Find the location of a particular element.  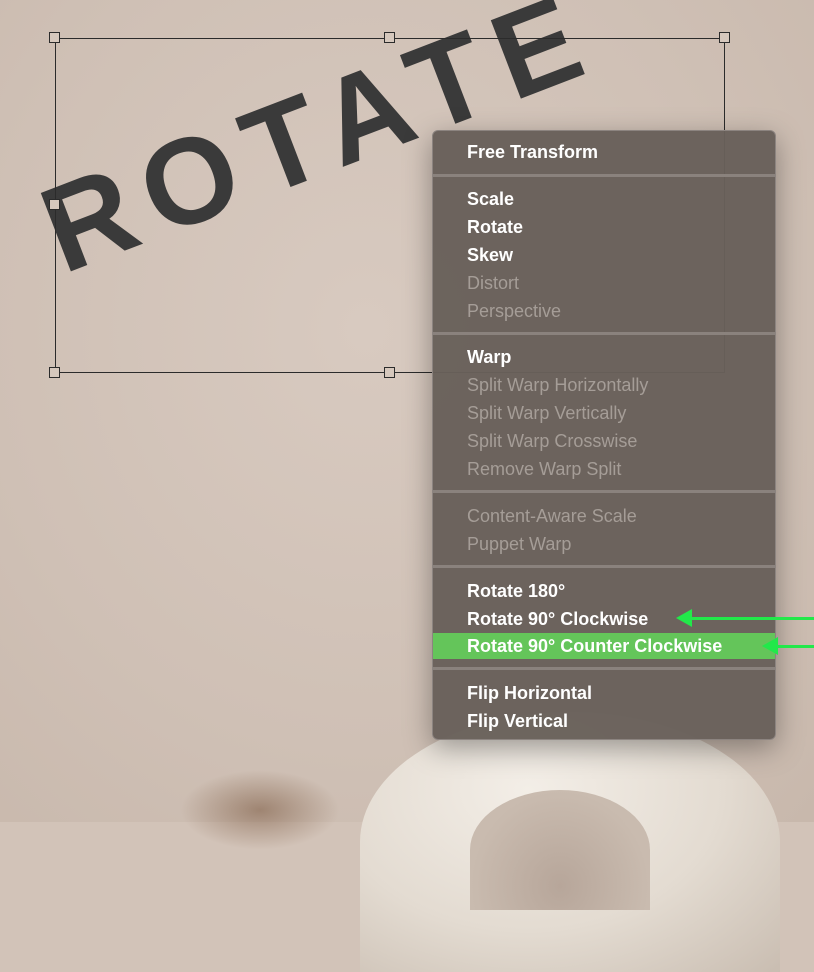

transform-handle-top-right is located at coordinates (724, 37).